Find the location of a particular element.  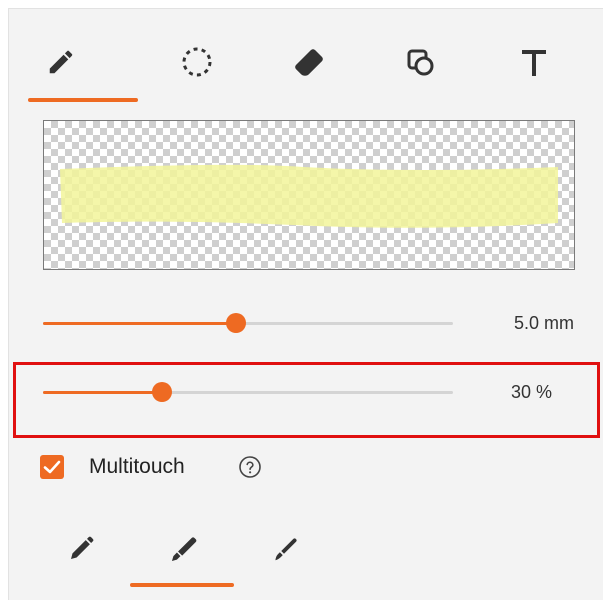

size-slider-row: 5.0 mm is located at coordinates (306, 323).